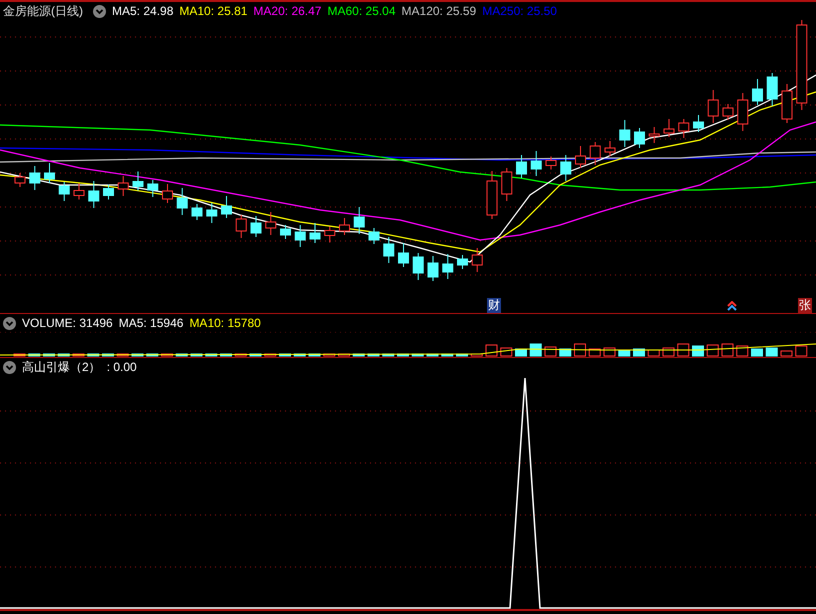 Image resolution: width=816 pixels, height=614 pixels. I want to click on legend-value: VOLUME: 31496, so click(67, 323).